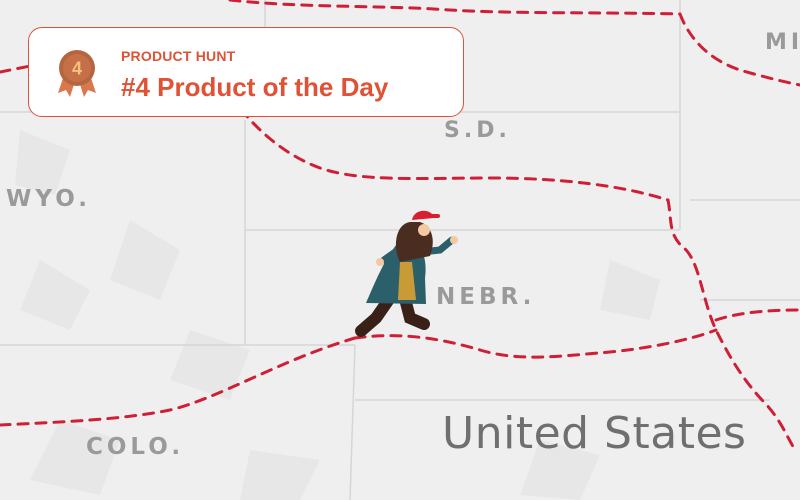 Image resolution: width=800 pixels, height=500 pixels. I want to click on product-hunt-badge: 4 PRODUCT HUNT #4 Product of the Day, so click(246, 72).